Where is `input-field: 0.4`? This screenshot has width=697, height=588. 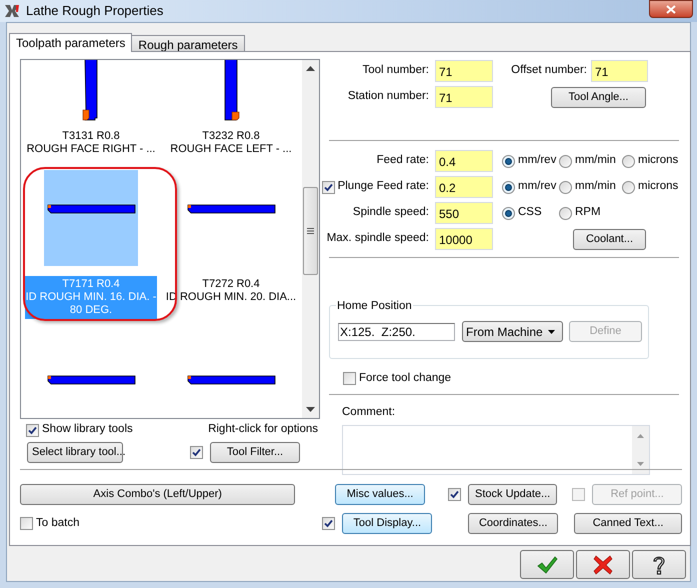
input-field: 0.4 is located at coordinates (464, 161).